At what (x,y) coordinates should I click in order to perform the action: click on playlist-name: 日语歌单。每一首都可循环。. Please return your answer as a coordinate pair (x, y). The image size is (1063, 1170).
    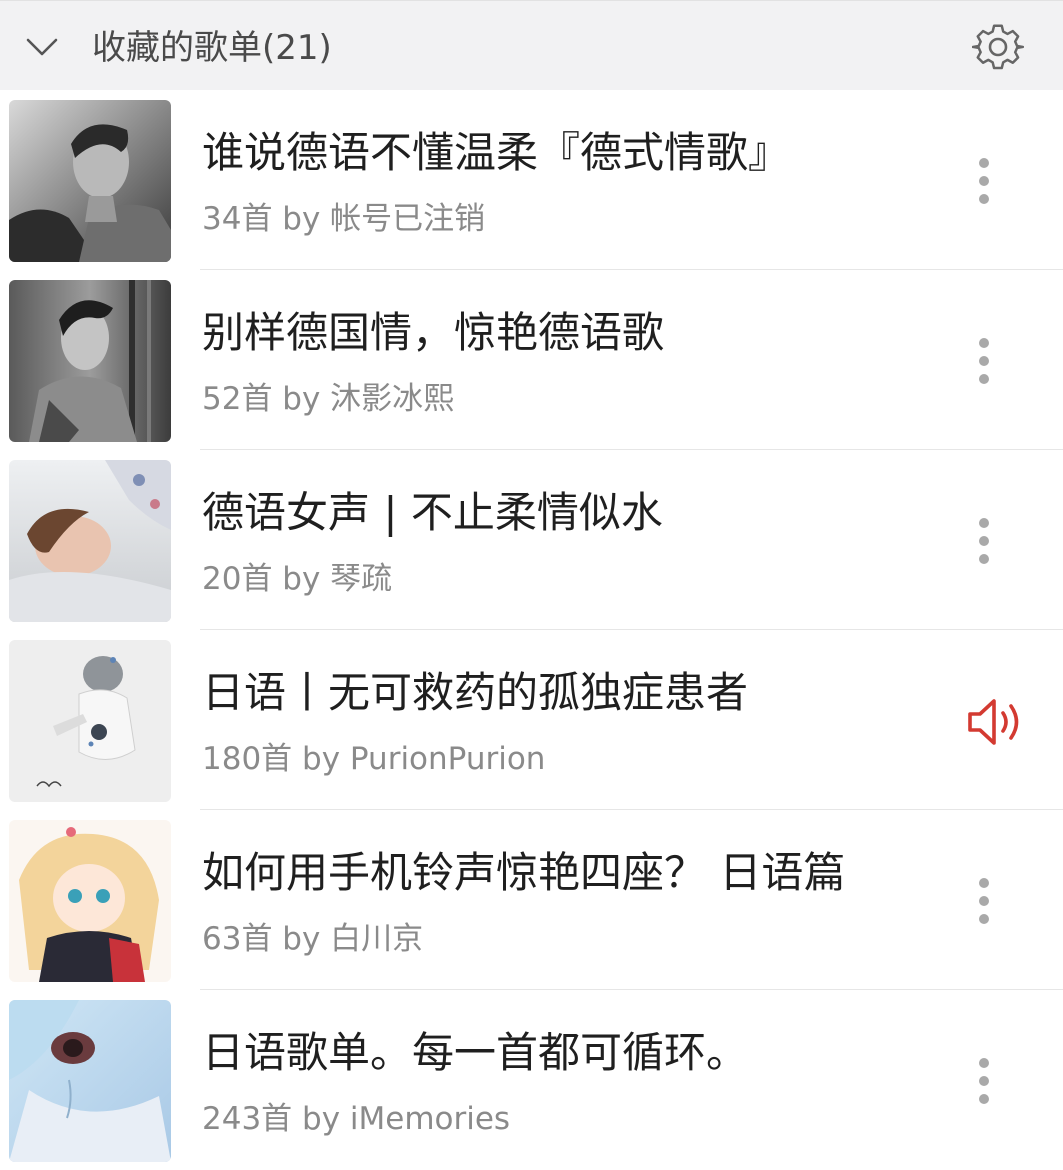
    Looking at the image, I should click on (475, 1052).